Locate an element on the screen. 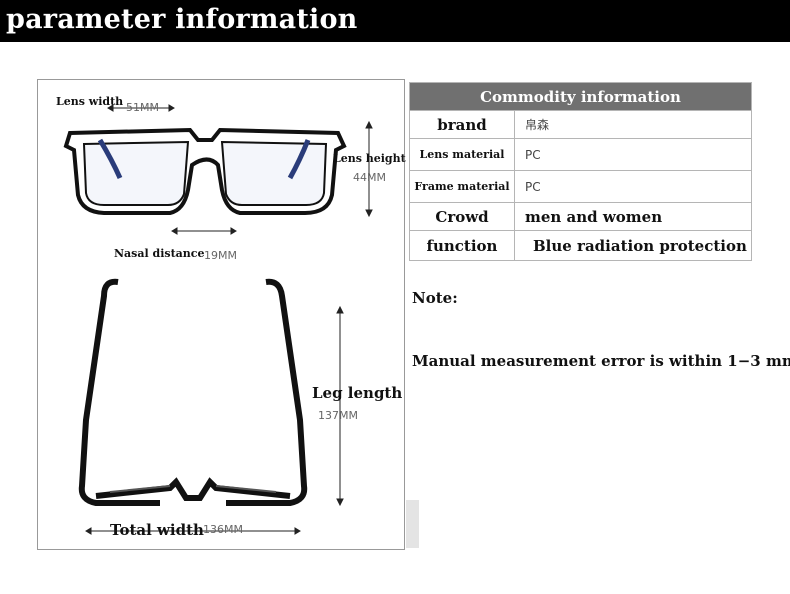  table-row: Frame material PC is located at coordinates (580, 186).